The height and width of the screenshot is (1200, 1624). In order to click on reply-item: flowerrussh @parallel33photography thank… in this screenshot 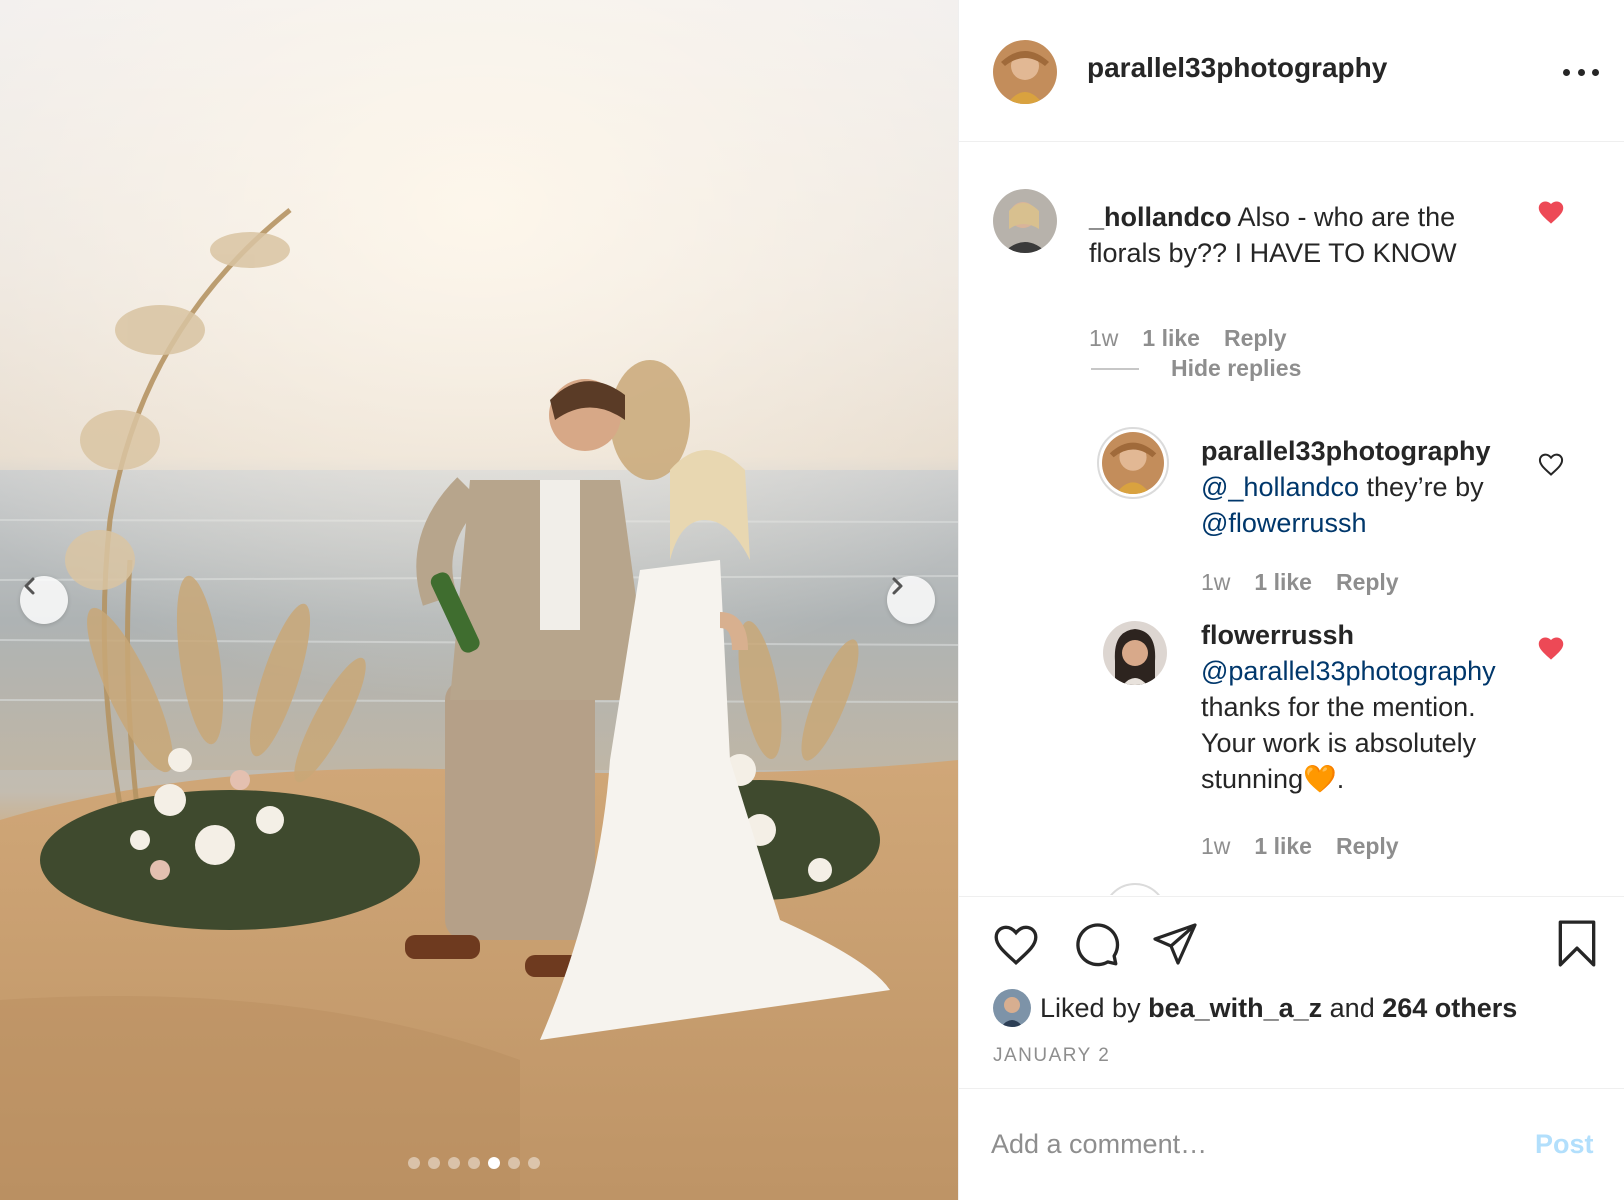, I will do `click(1347, 755)`.